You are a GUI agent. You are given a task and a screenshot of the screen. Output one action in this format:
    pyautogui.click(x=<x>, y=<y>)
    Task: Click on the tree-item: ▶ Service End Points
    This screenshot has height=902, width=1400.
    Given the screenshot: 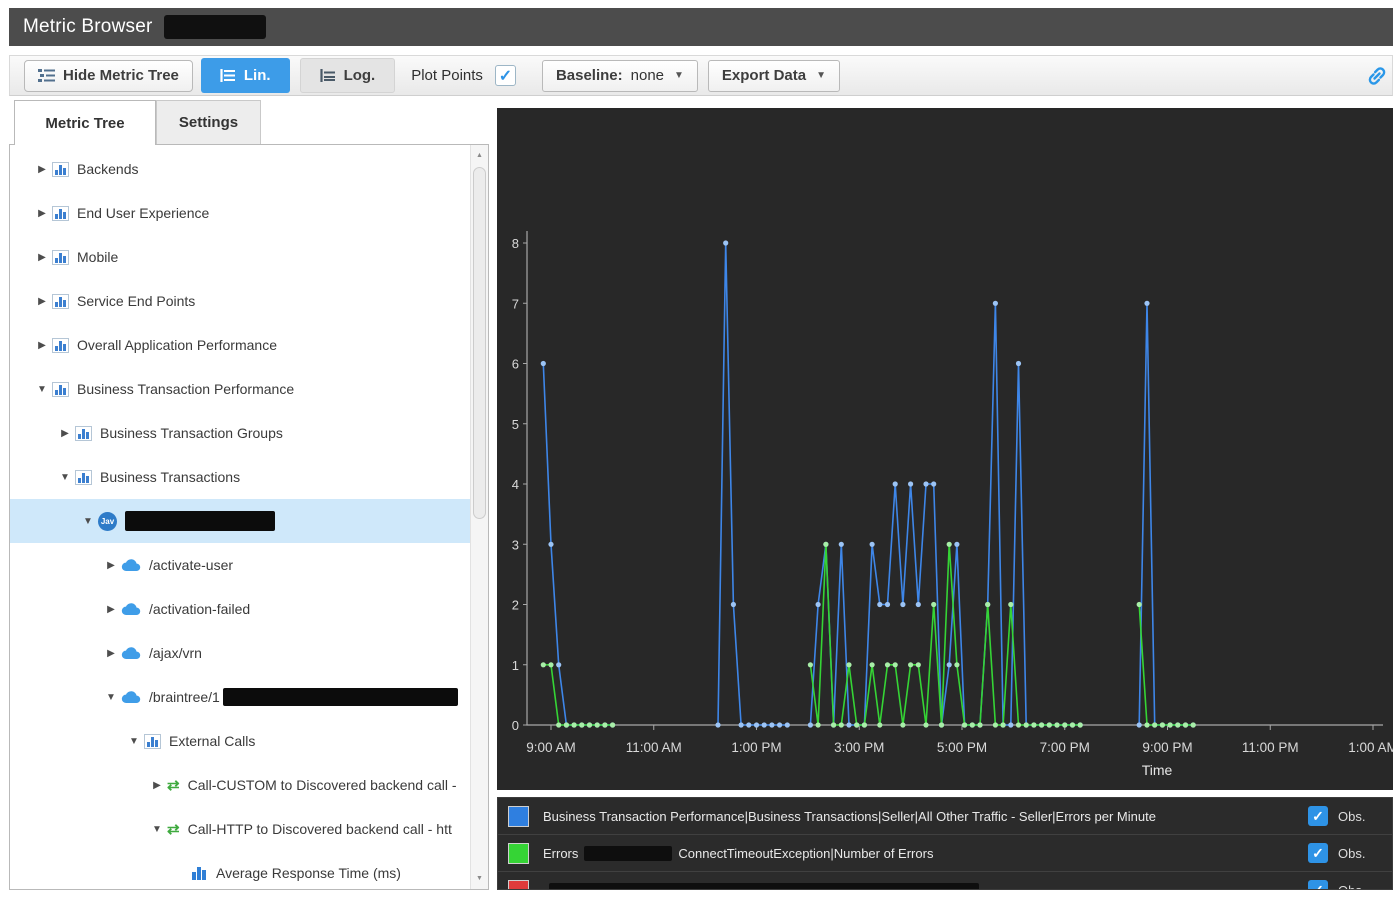 What is the action you would take?
    pyautogui.click(x=240, y=301)
    